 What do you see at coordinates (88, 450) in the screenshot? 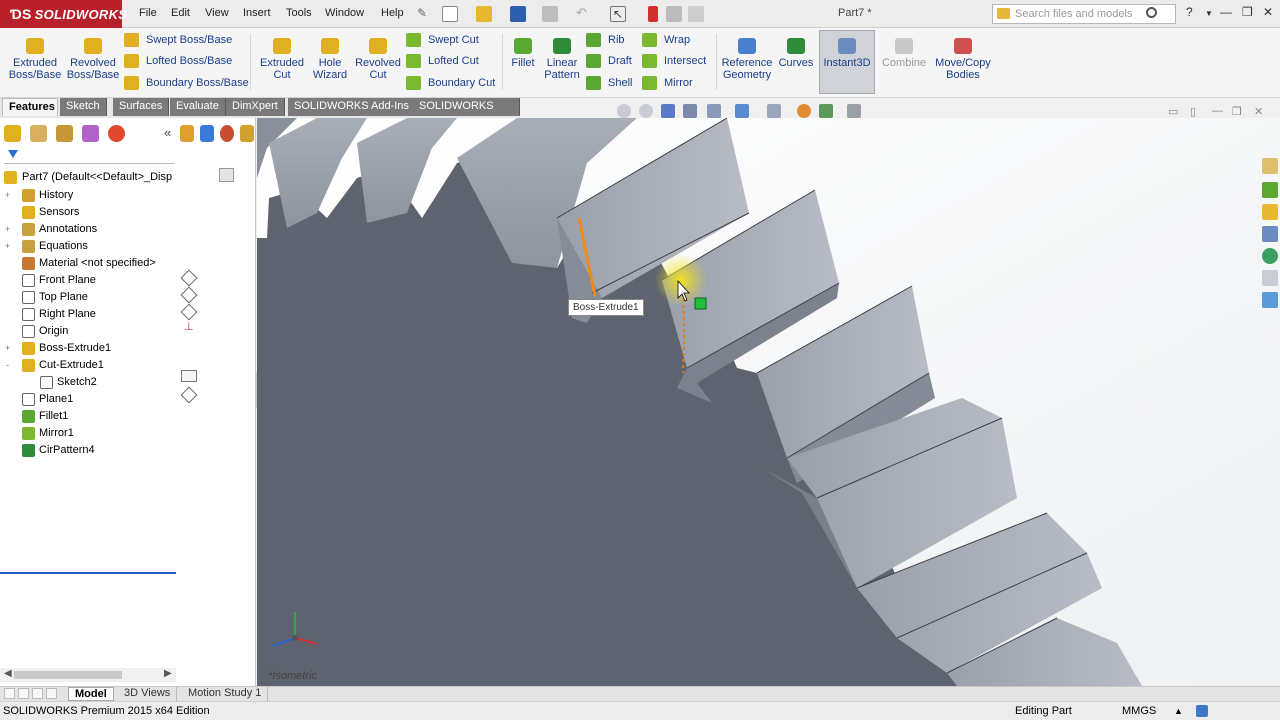
I see `tree-item-cirpattern4: CirPattern4` at bounding box center [88, 450].